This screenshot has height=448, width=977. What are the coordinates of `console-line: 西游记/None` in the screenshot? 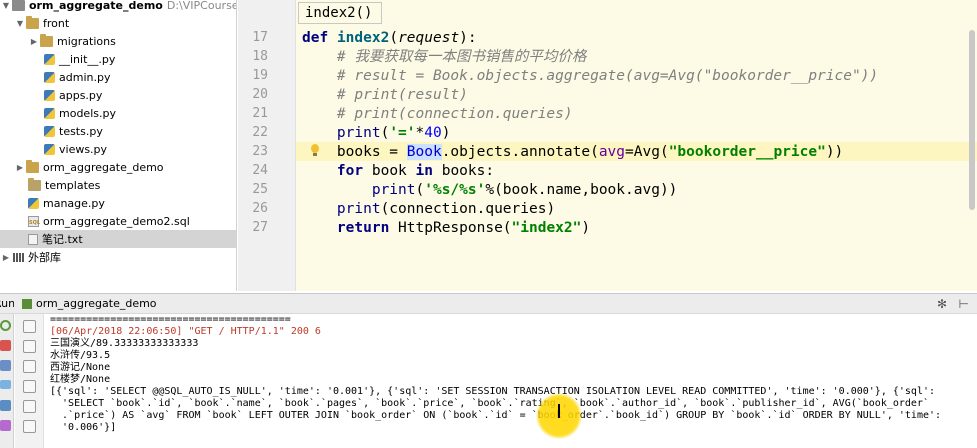 It's located at (80, 367).